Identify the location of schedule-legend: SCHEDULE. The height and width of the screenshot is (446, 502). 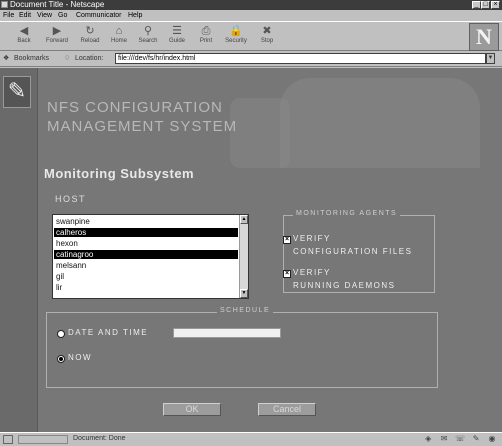
(245, 310).